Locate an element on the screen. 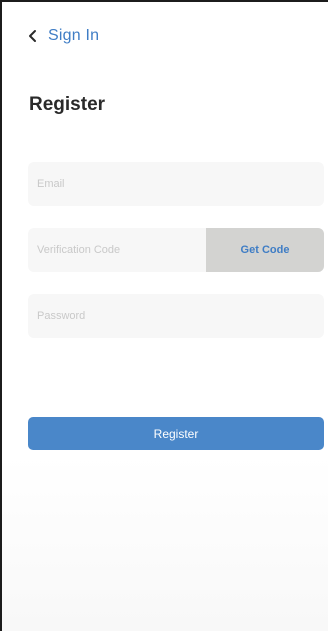 The width and height of the screenshot is (328, 631). password-field is located at coordinates (176, 316).